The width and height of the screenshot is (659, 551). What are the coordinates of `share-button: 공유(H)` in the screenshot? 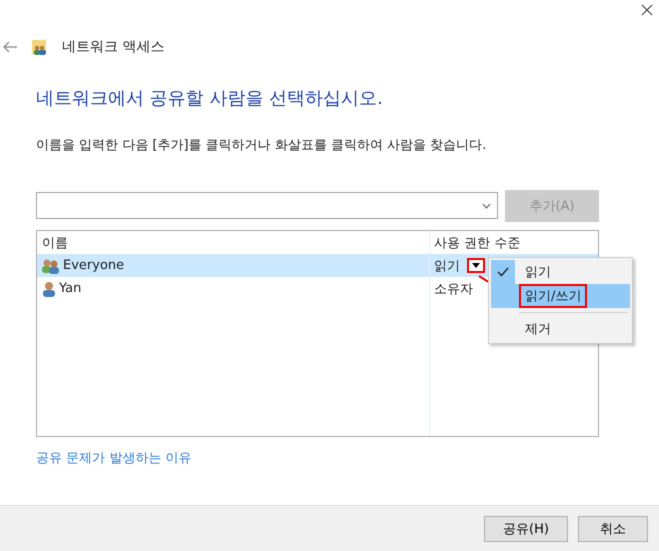 It's located at (526, 529).